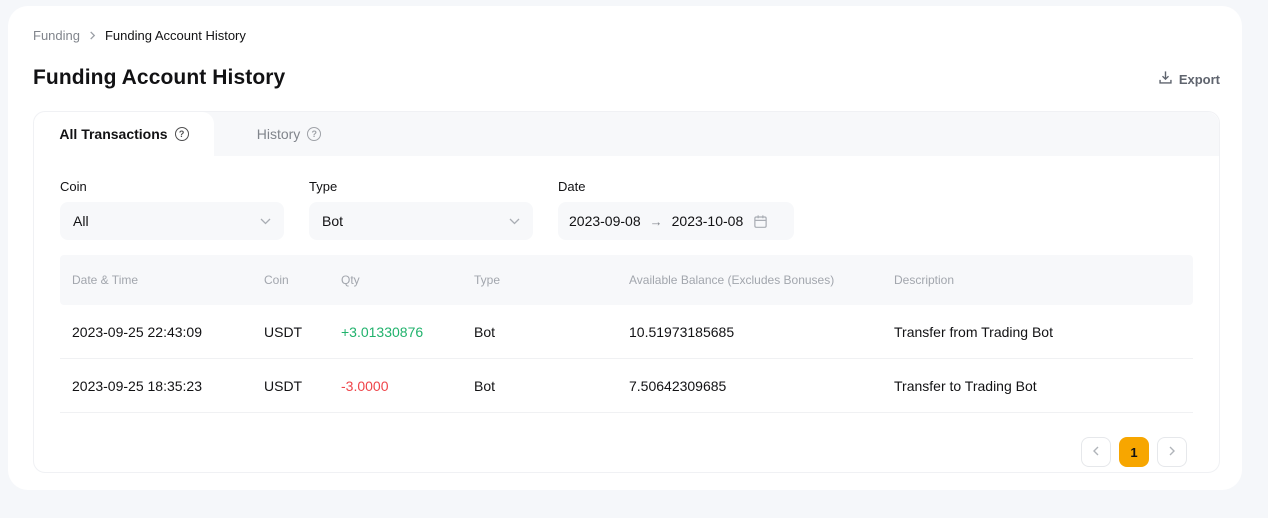 This screenshot has width=1268, height=518. I want to click on prev-page-button, so click(1096, 452).